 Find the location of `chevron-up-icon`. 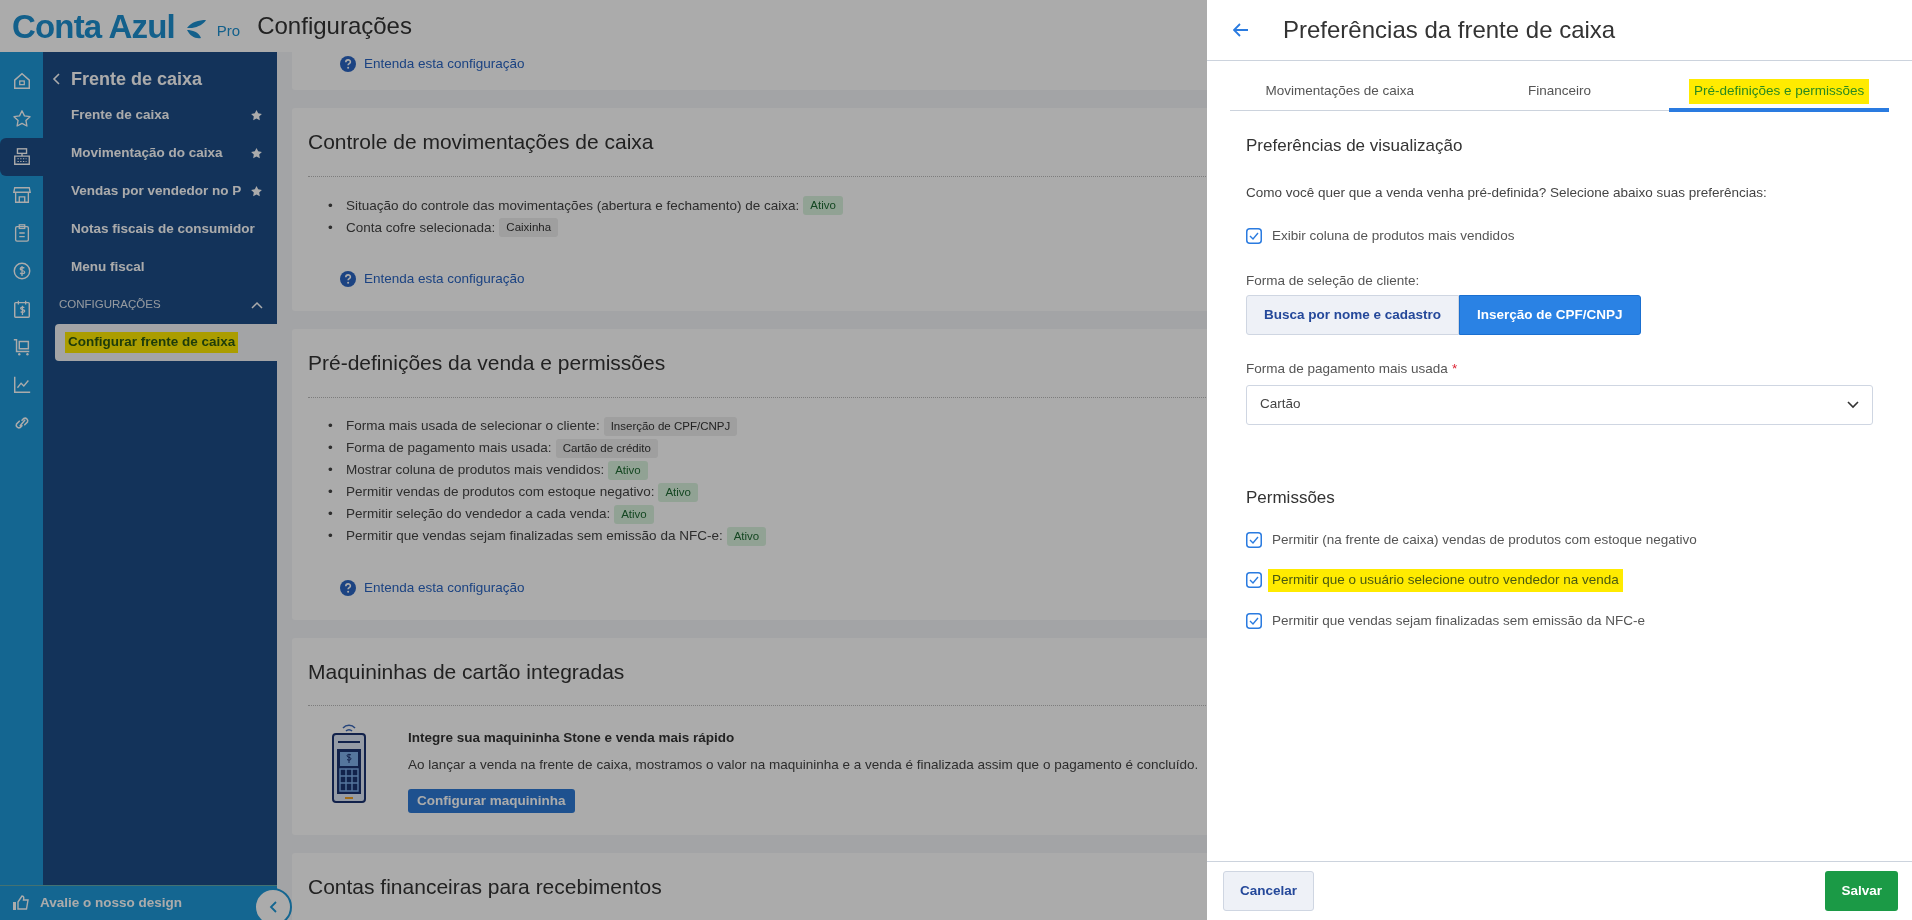

chevron-up-icon is located at coordinates (257, 305).